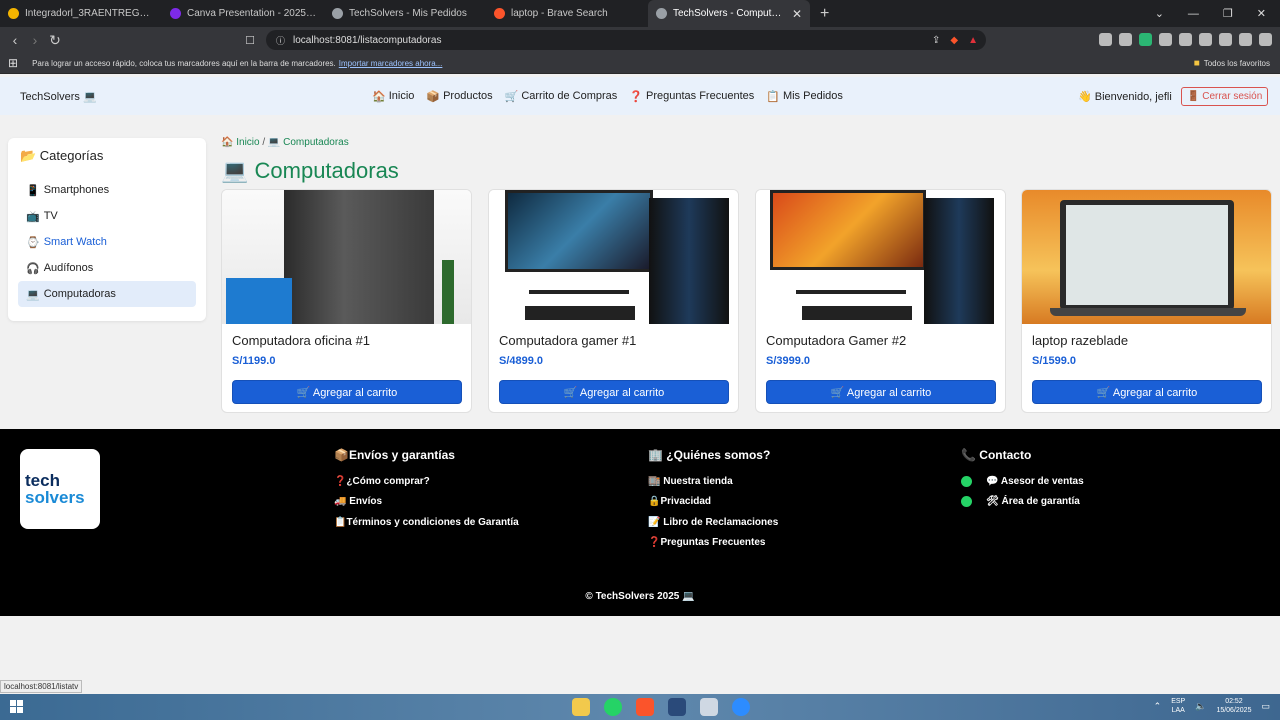  I want to click on windows-start-icon, so click(16, 706).